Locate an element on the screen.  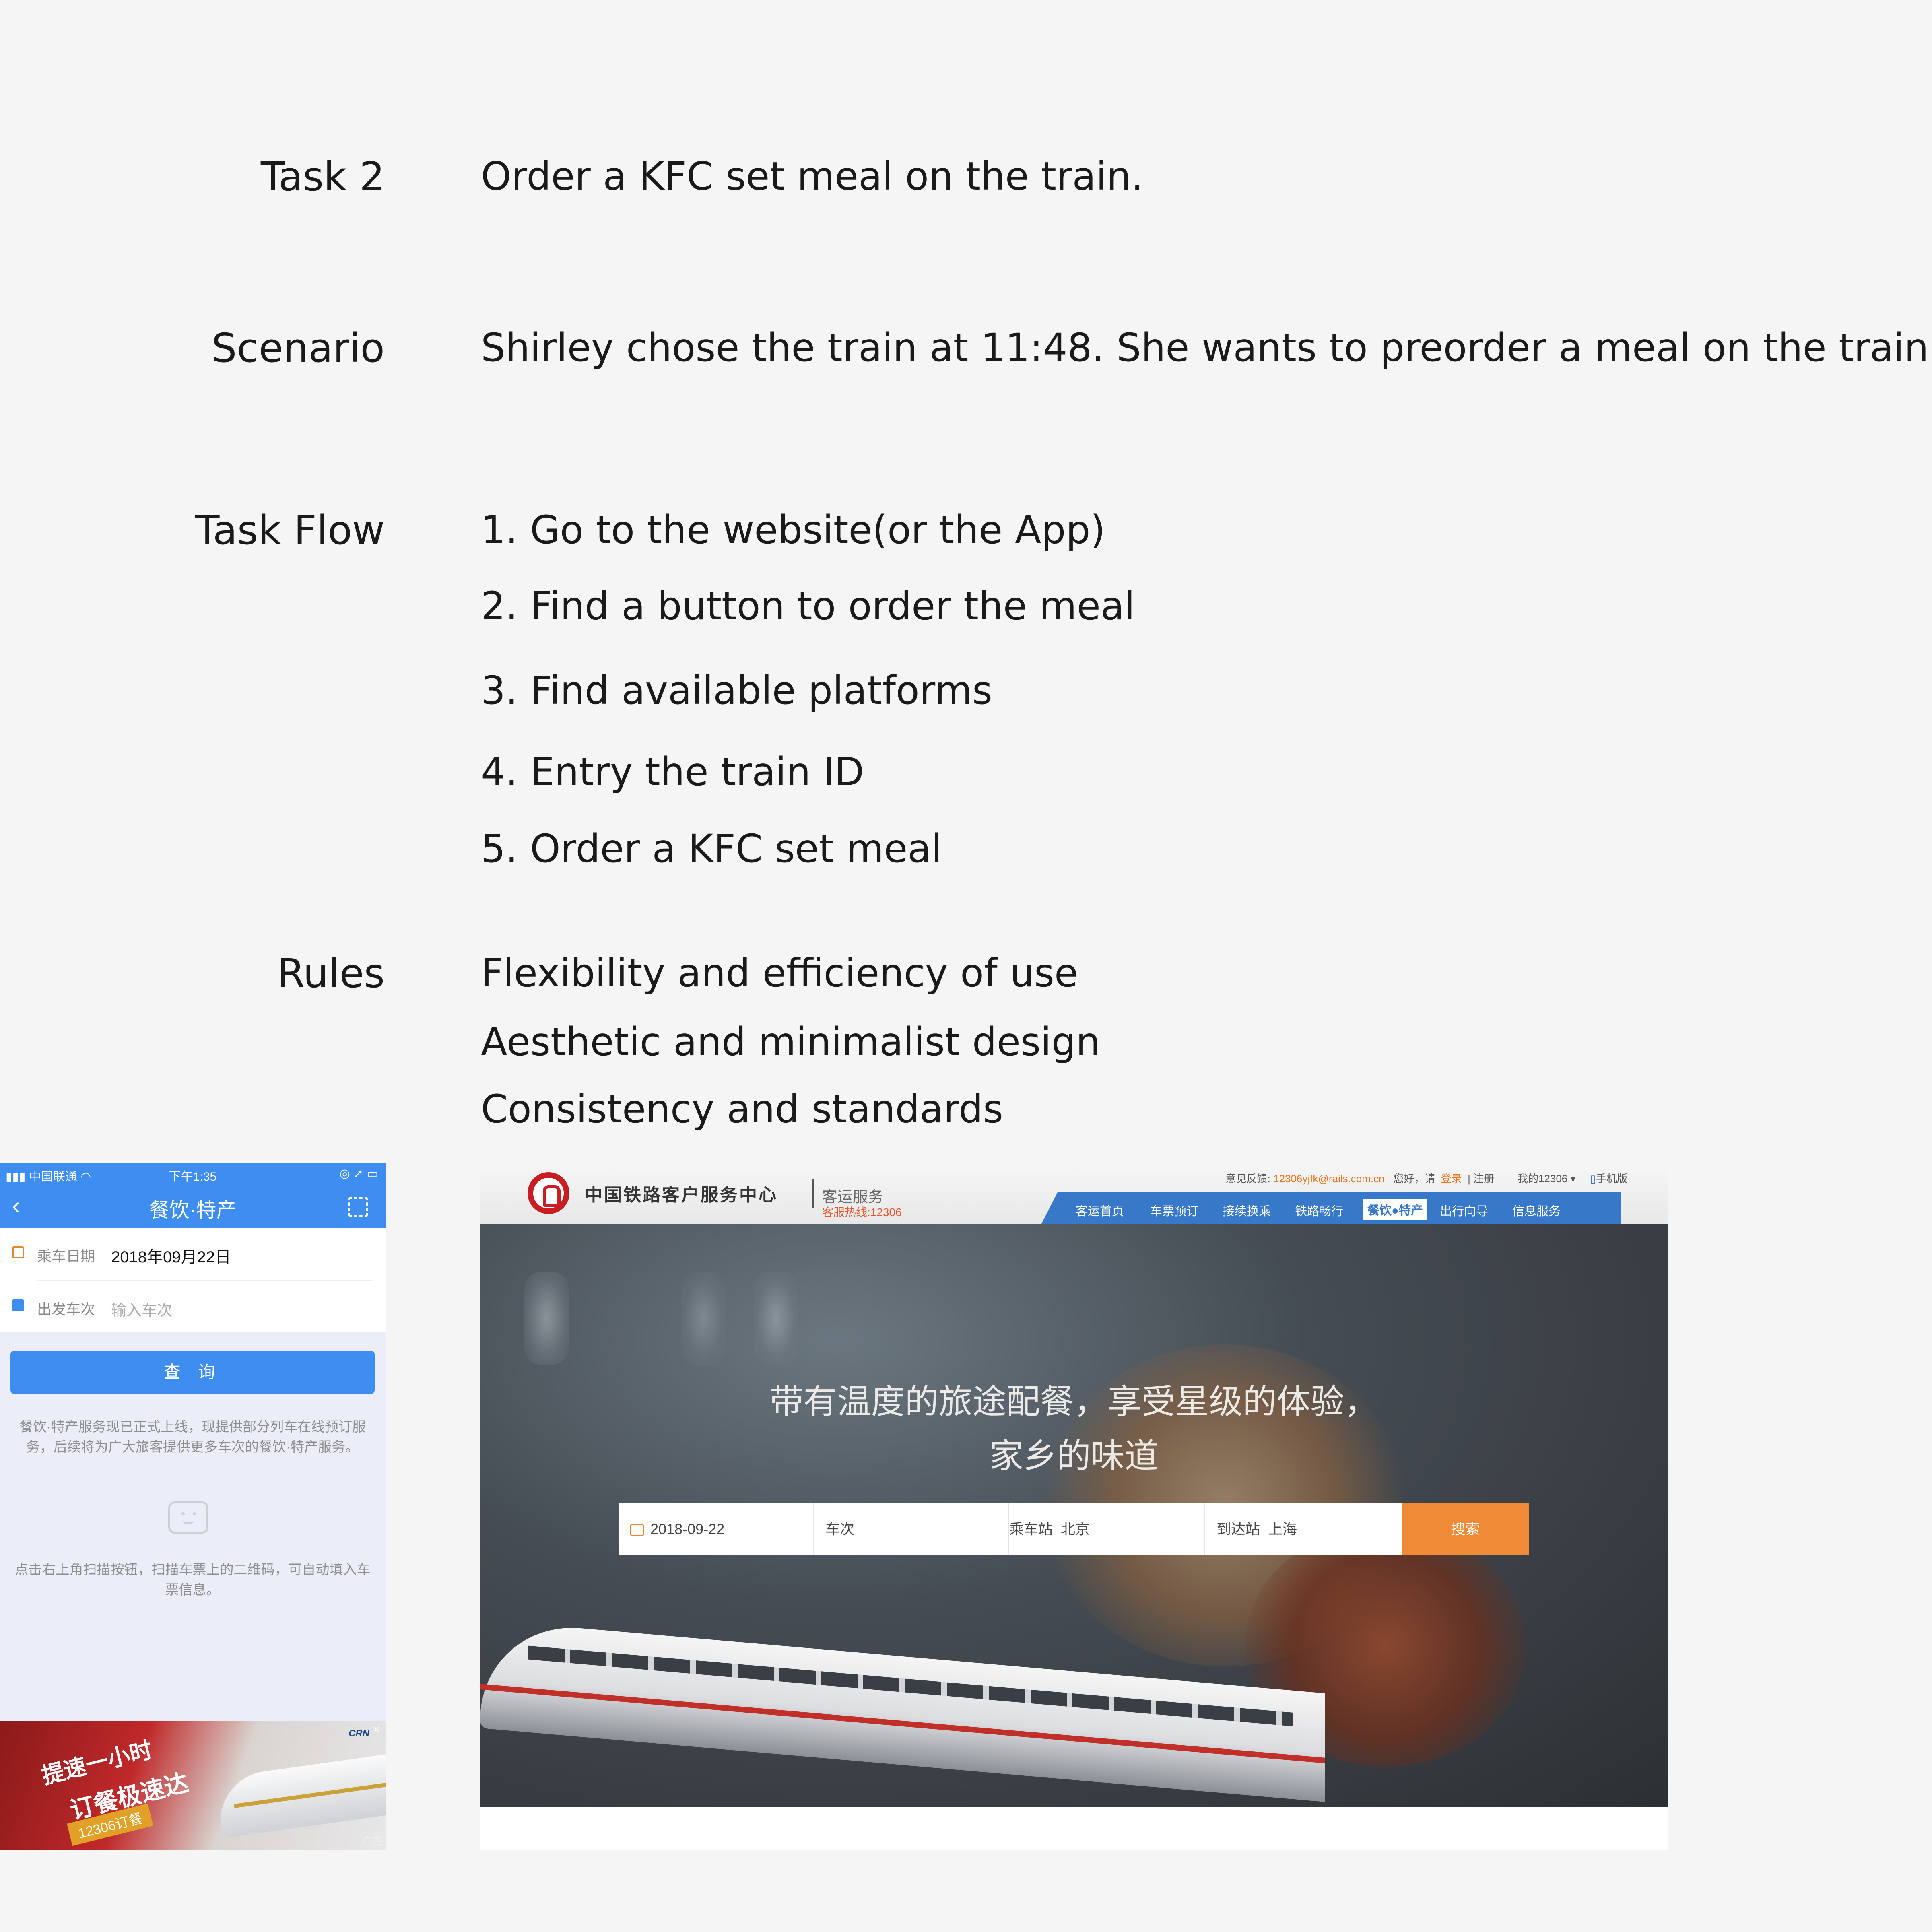
close-icon: × is located at coordinates (376, 1730).